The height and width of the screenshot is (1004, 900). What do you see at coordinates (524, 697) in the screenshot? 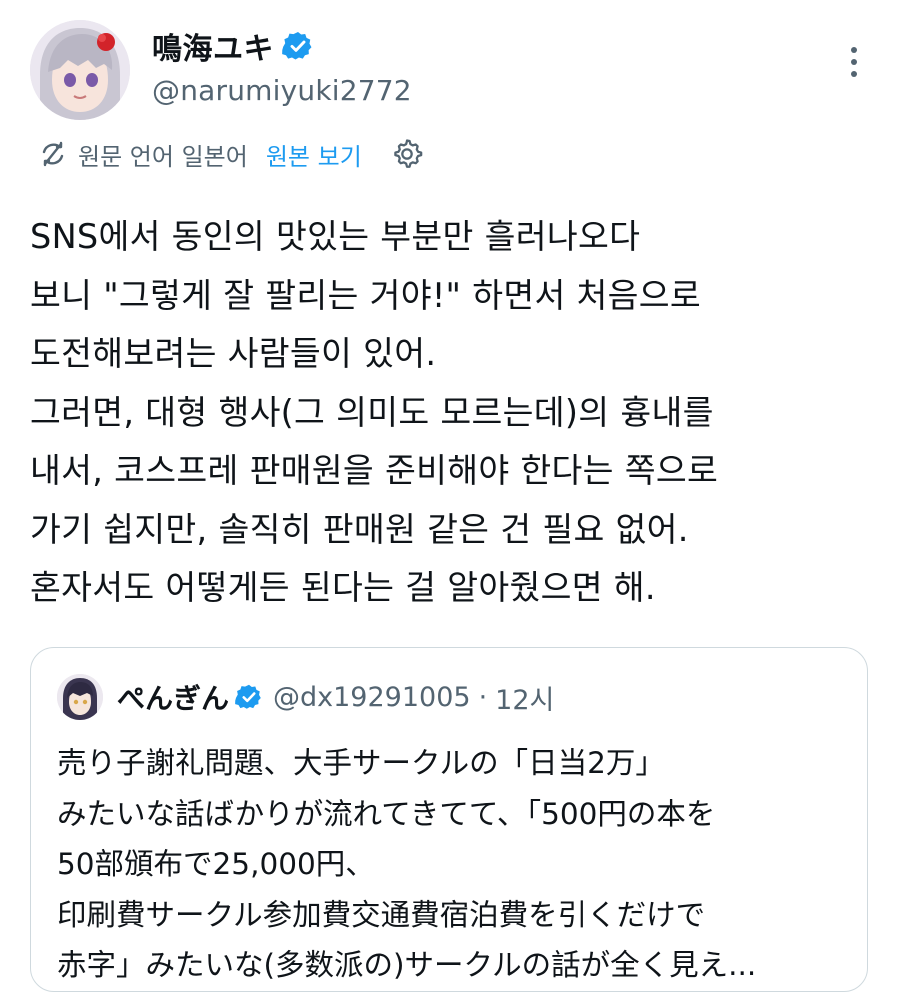
I see `quoted-post-time: 12시` at bounding box center [524, 697].